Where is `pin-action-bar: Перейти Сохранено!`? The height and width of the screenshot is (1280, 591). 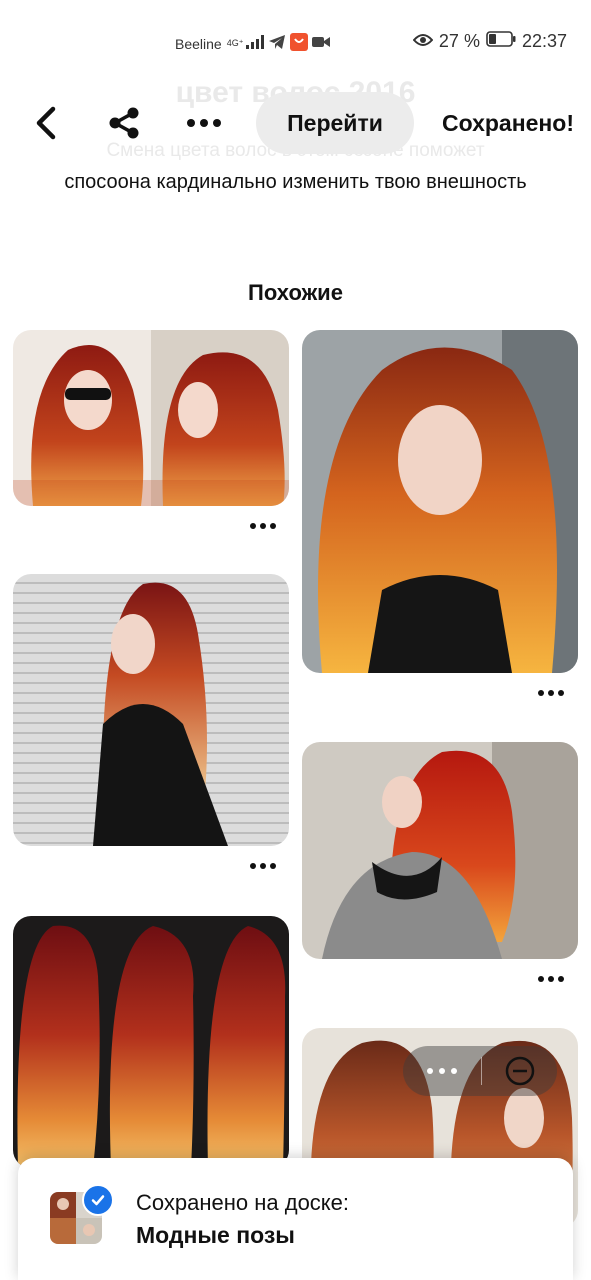
pin-action-bar: Перейти Сохранено! is located at coordinates (295, 123).